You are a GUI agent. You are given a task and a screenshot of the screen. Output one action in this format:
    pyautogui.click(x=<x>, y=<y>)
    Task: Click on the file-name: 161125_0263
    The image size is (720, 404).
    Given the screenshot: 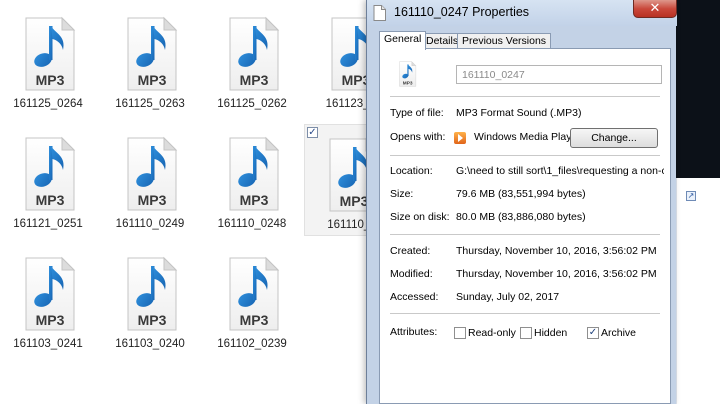 What is the action you would take?
    pyautogui.click(x=150, y=104)
    